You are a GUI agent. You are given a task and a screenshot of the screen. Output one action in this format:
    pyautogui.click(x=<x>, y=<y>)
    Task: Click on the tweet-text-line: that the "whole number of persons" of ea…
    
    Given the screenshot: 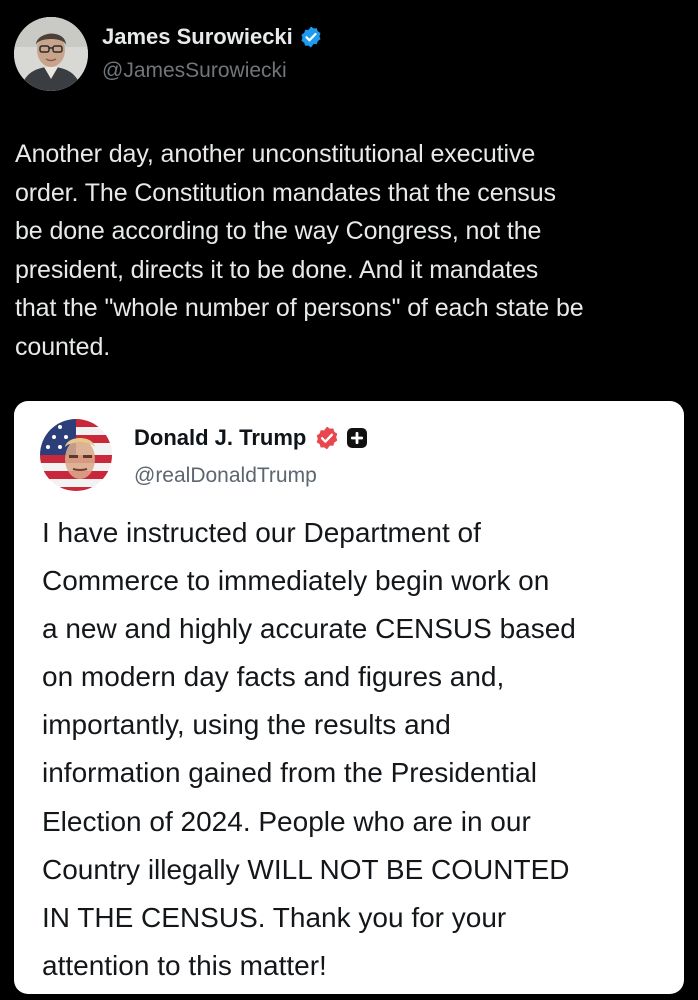 What is the action you would take?
    pyautogui.click(x=299, y=308)
    